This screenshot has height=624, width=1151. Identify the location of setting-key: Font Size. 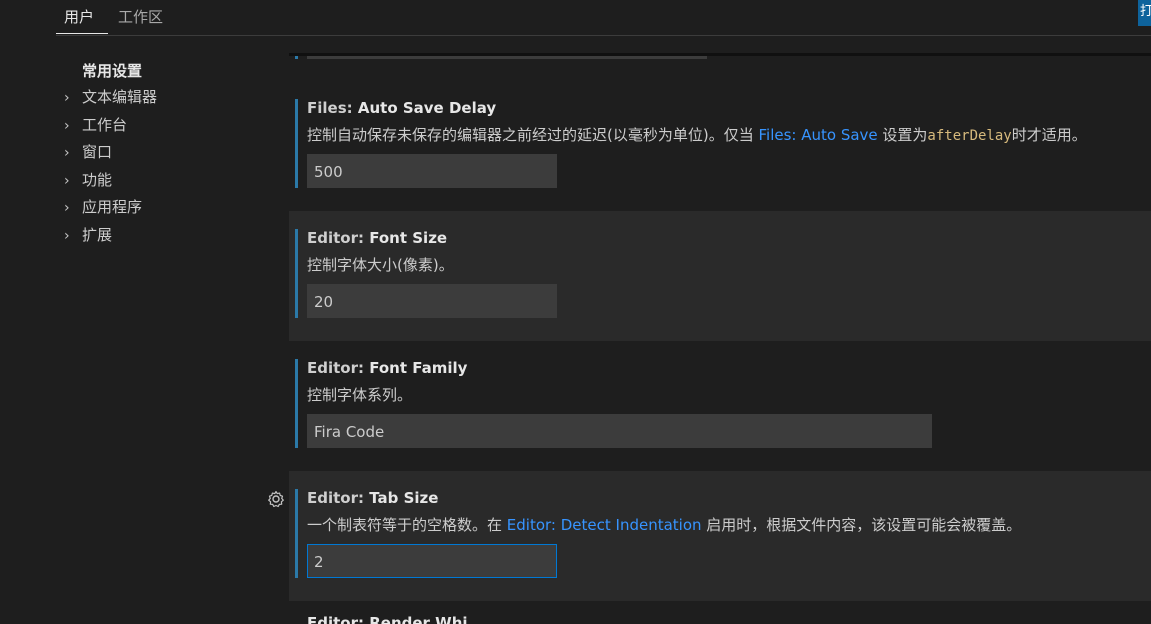
(408, 238).